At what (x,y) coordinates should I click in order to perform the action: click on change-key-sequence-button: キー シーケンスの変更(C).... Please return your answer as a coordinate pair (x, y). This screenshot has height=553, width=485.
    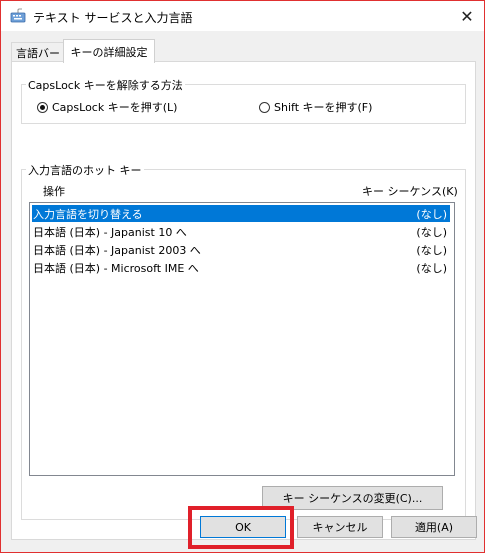
    Looking at the image, I should click on (352, 498).